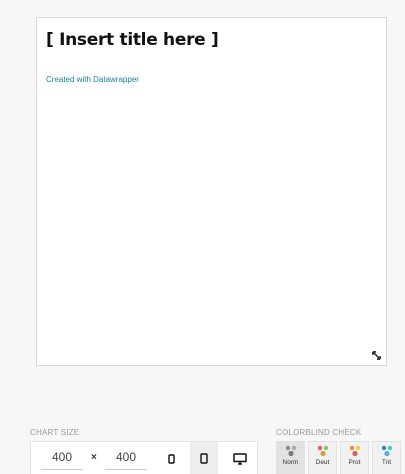 This screenshot has height=474, width=405. I want to click on tablet-size-button, so click(204, 458).